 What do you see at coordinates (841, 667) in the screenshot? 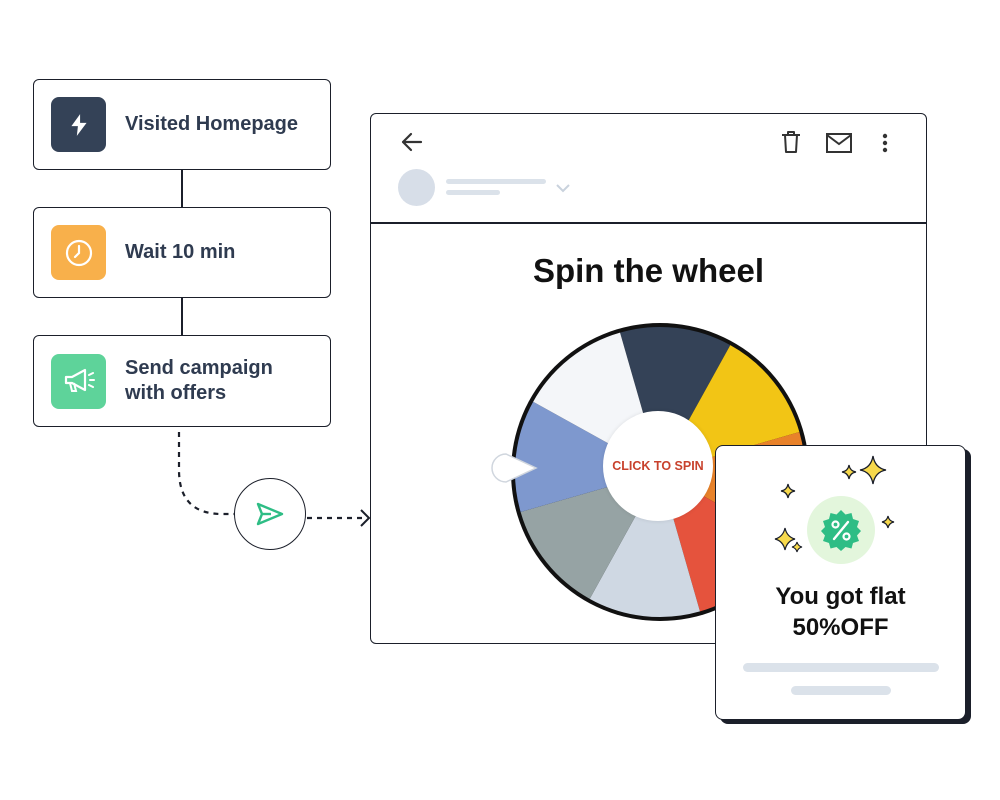
I see `text-placeholder` at bounding box center [841, 667].